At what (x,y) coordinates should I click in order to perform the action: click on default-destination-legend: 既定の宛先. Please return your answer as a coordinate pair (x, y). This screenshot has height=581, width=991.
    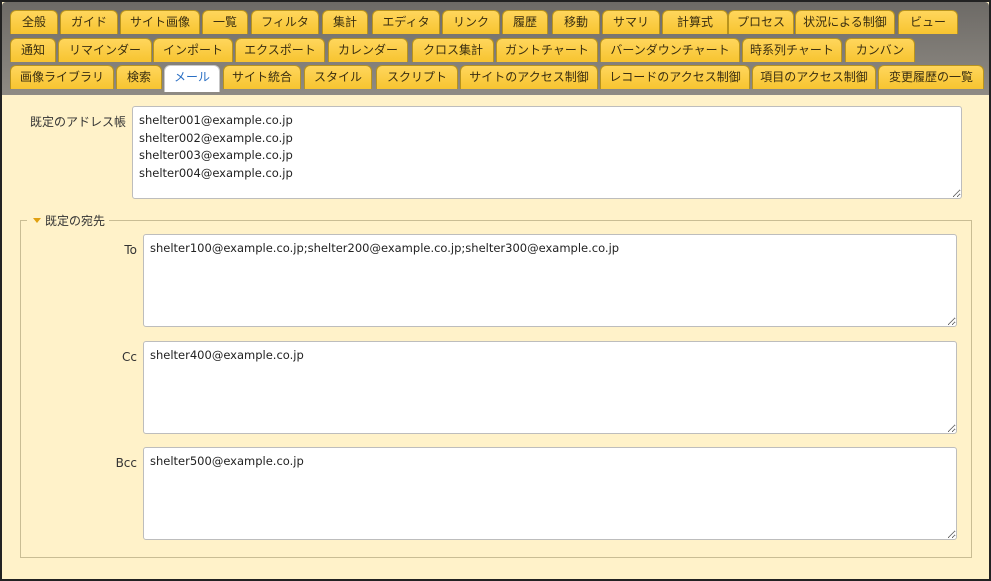
    Looking at the image, I should click on (68, 220).